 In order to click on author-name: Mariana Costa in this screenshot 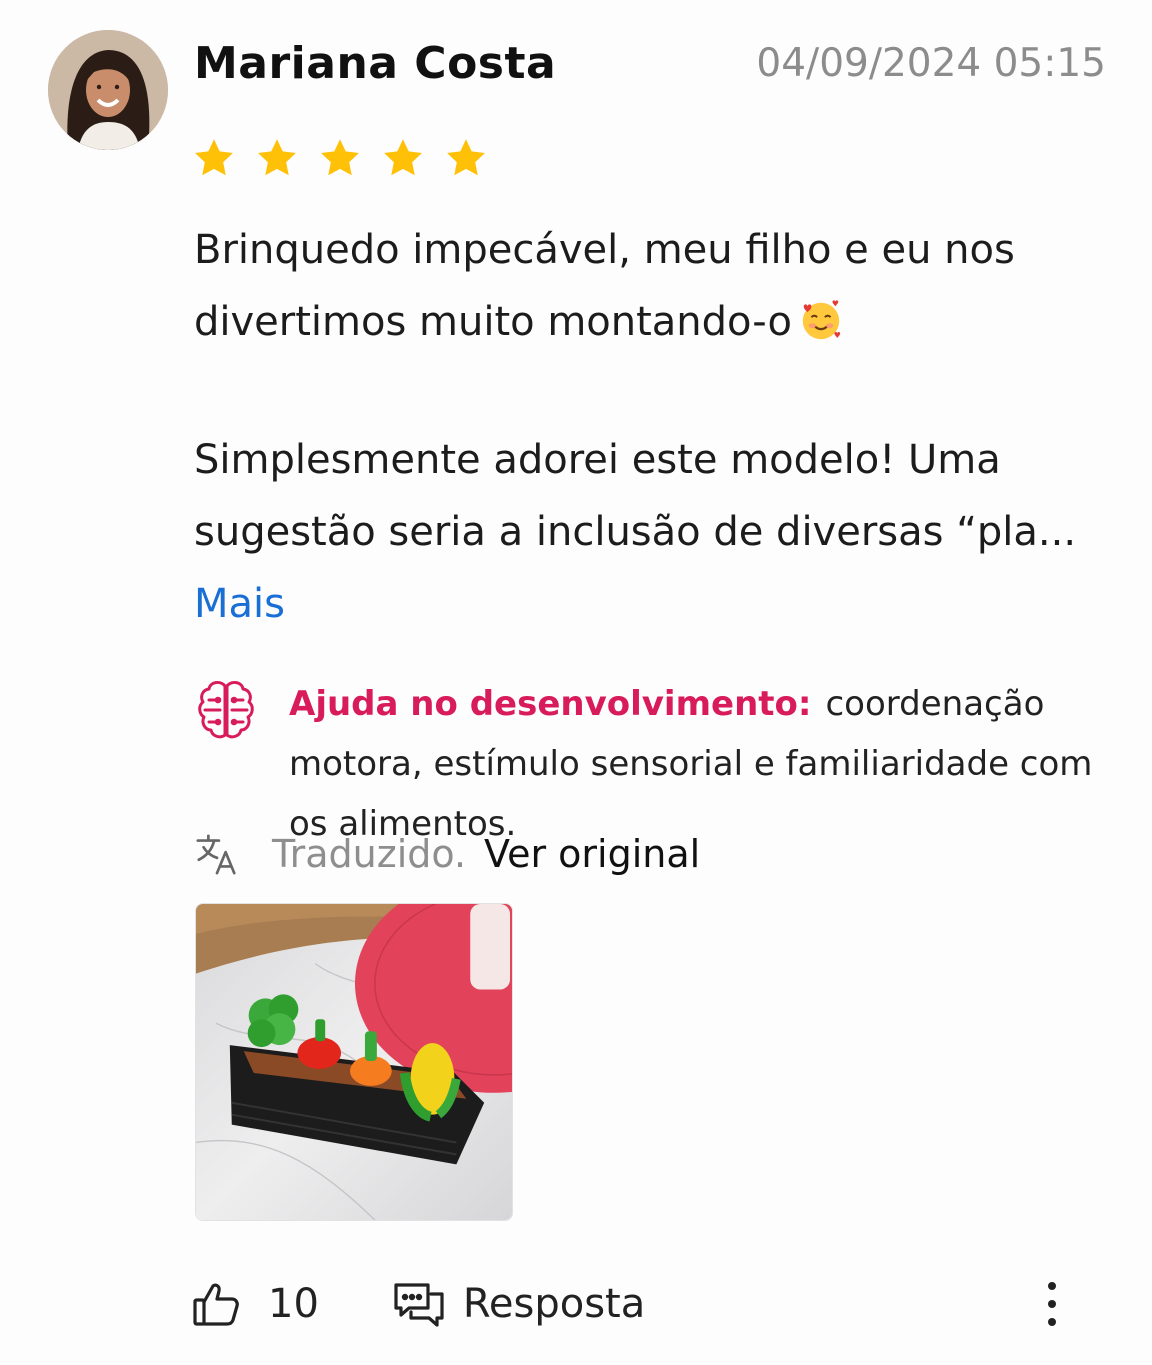, I will do `click(375, 63)`.